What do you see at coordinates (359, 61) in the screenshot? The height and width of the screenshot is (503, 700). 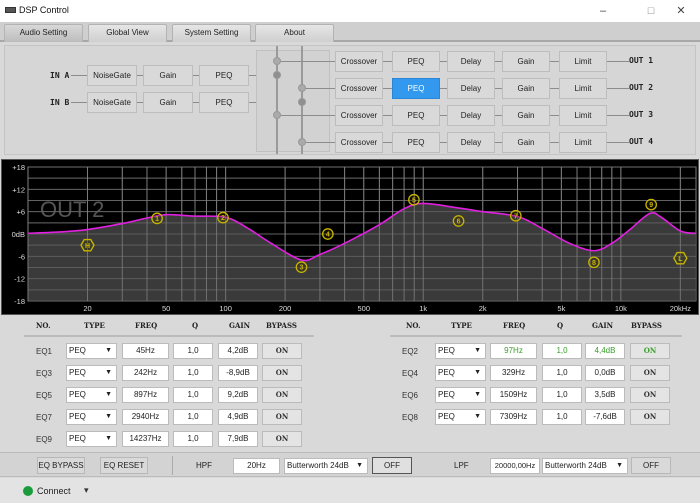 I see `out1-crossover-button: Crossover` at bounding box center [359, 61].